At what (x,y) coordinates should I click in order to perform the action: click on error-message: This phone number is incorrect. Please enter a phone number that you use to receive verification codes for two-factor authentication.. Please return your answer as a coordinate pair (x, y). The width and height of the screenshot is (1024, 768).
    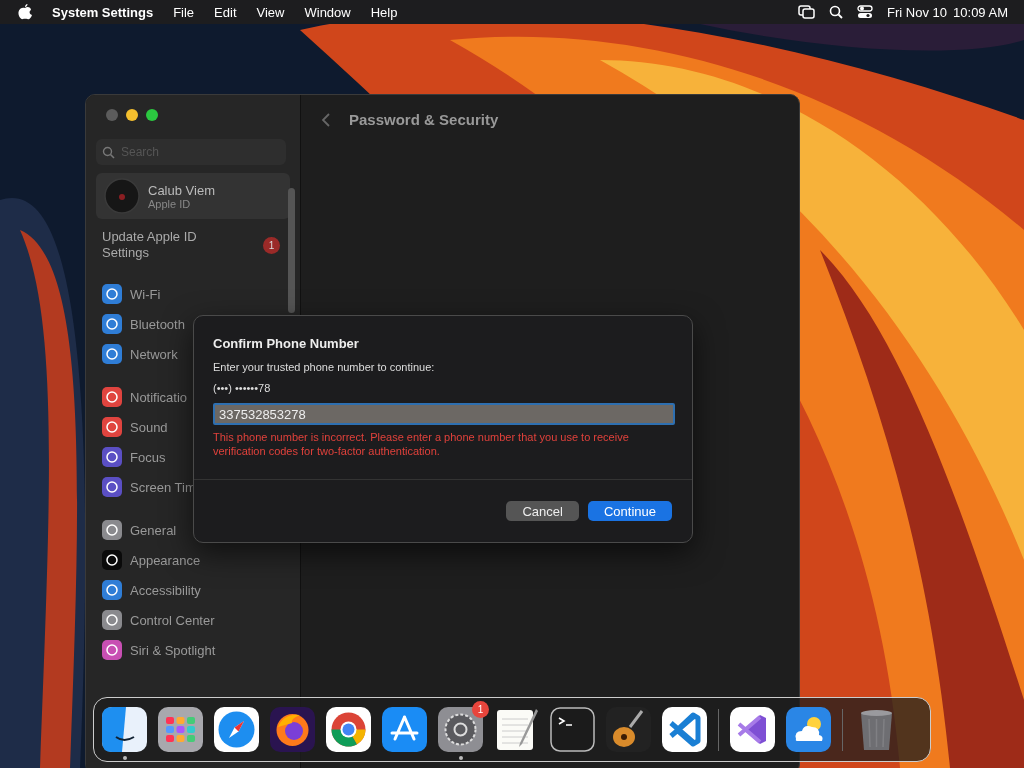
    Looking at the image, I should click on (421, 444).